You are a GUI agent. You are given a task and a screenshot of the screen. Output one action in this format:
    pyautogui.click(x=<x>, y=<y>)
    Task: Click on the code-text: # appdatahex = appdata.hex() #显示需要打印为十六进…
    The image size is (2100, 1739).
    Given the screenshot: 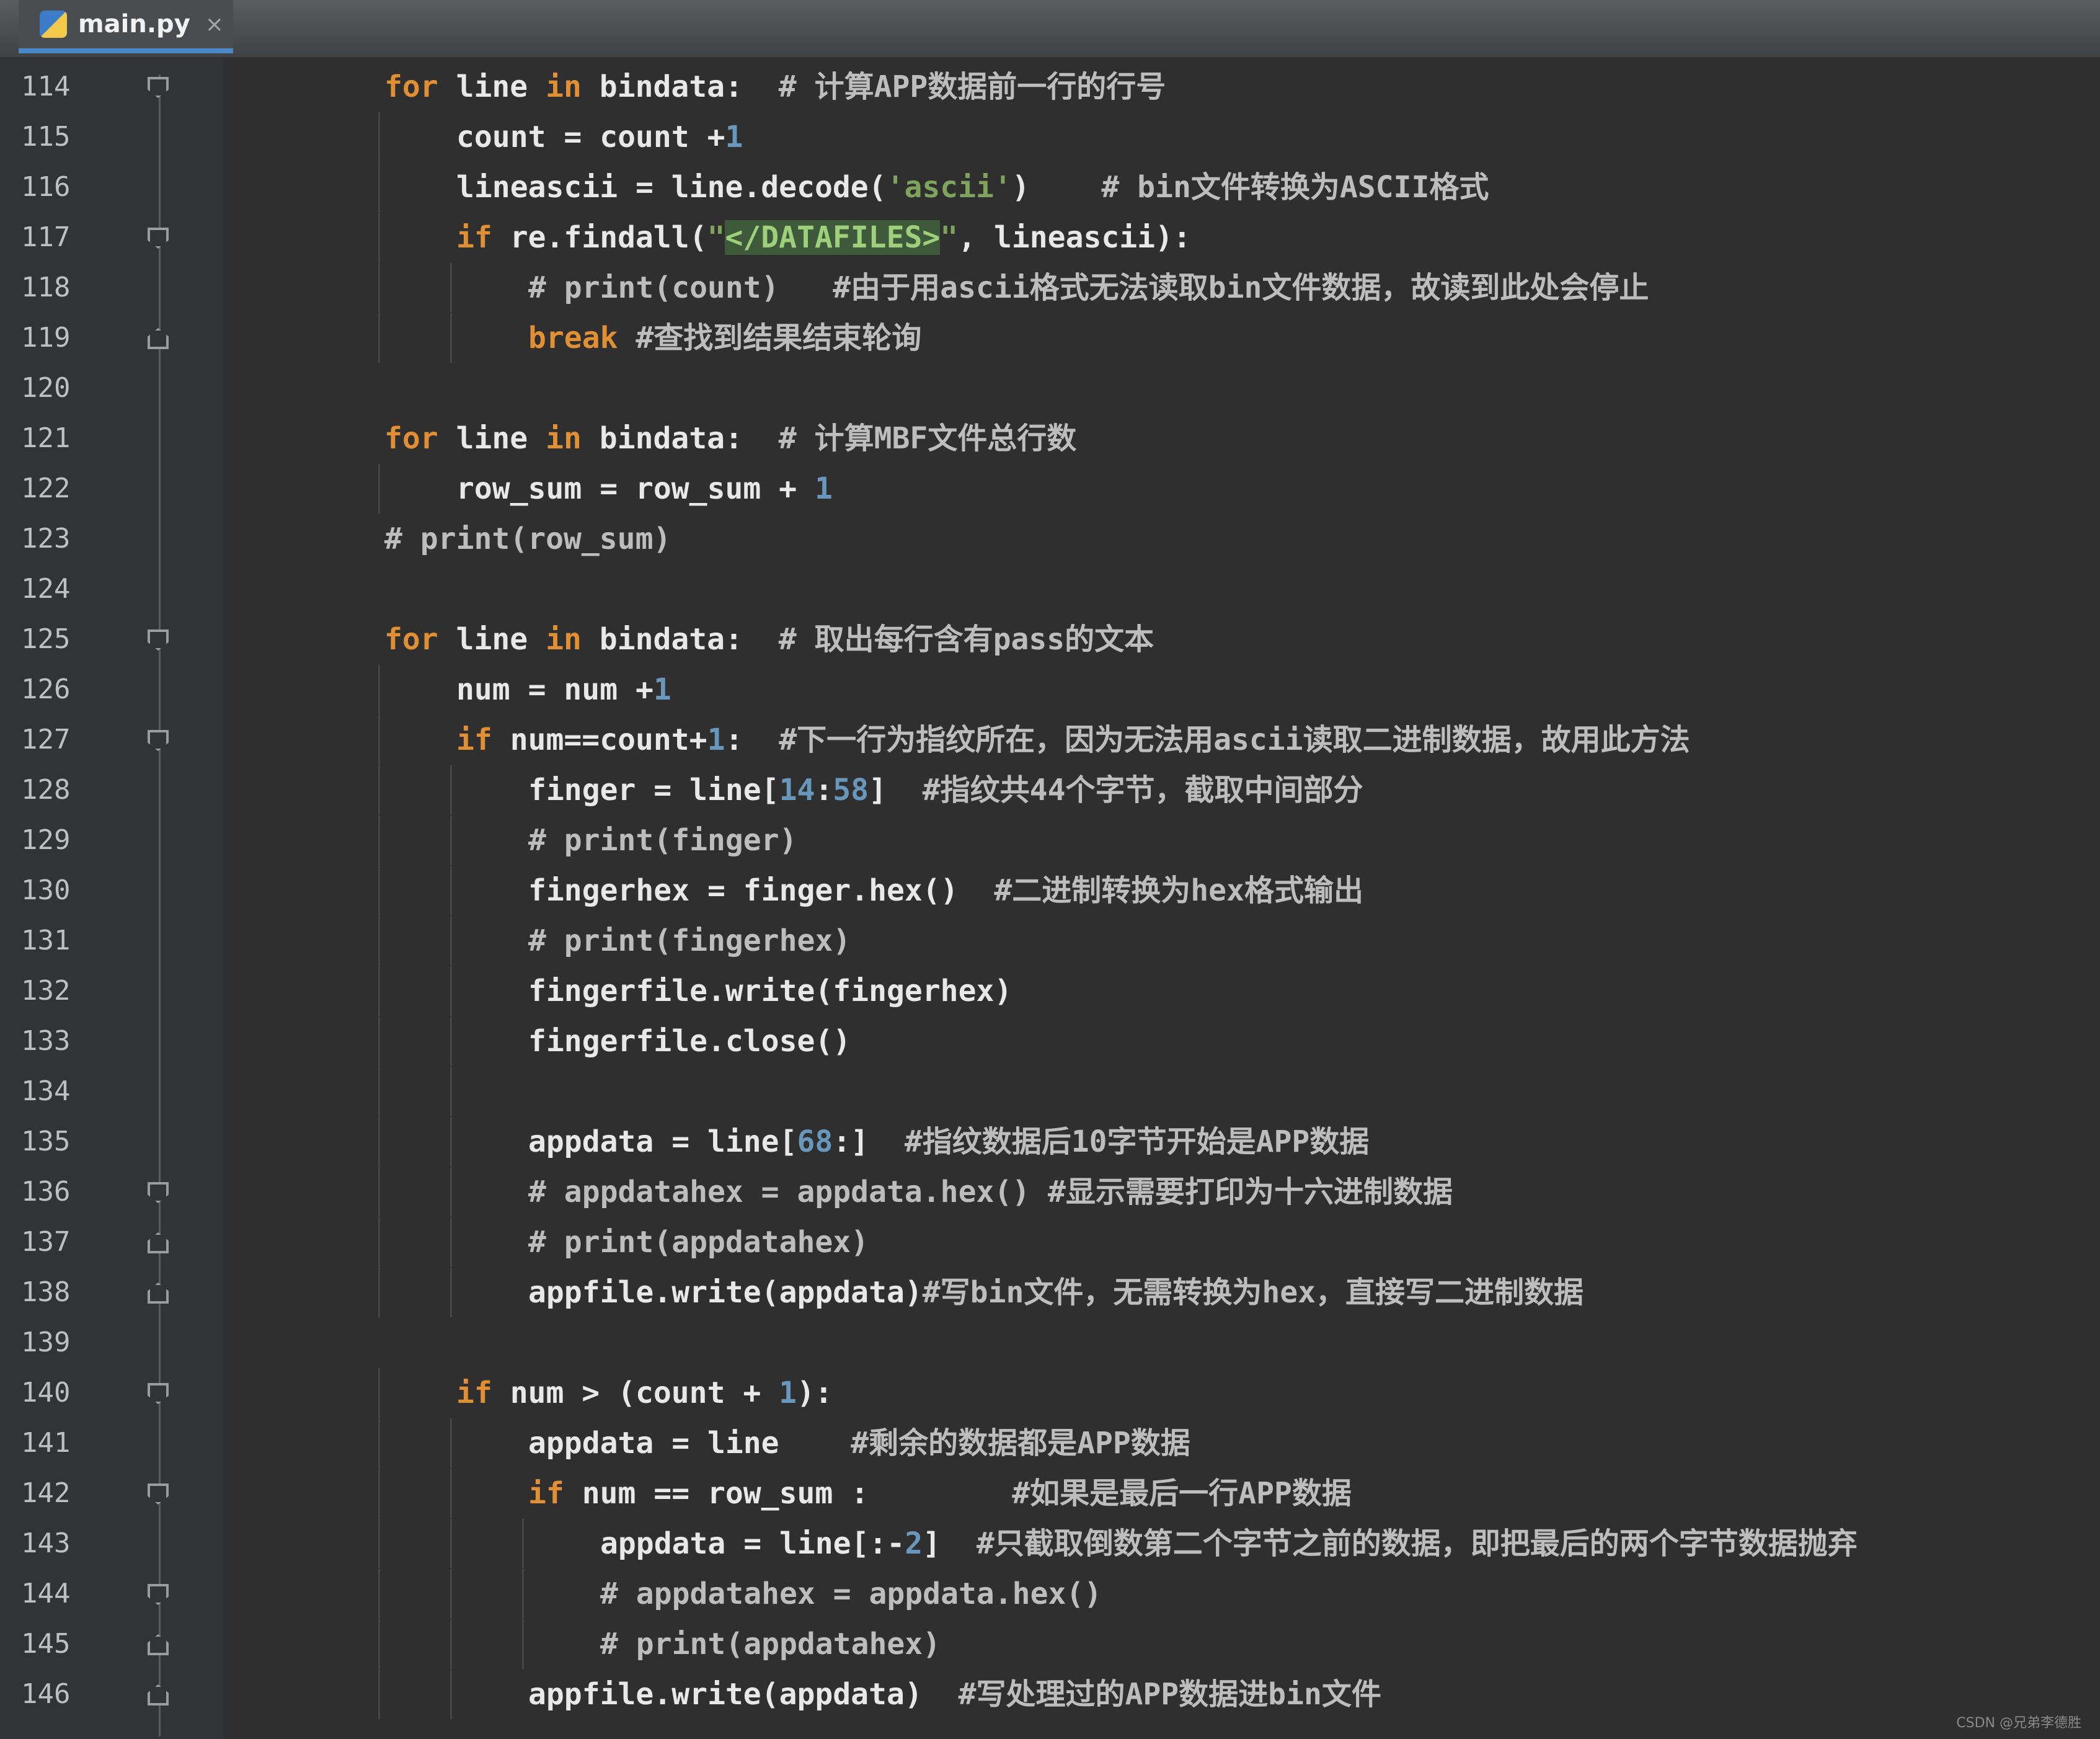 What is the action you would take?
    pyautogui.click(x=990, y=1192)
    